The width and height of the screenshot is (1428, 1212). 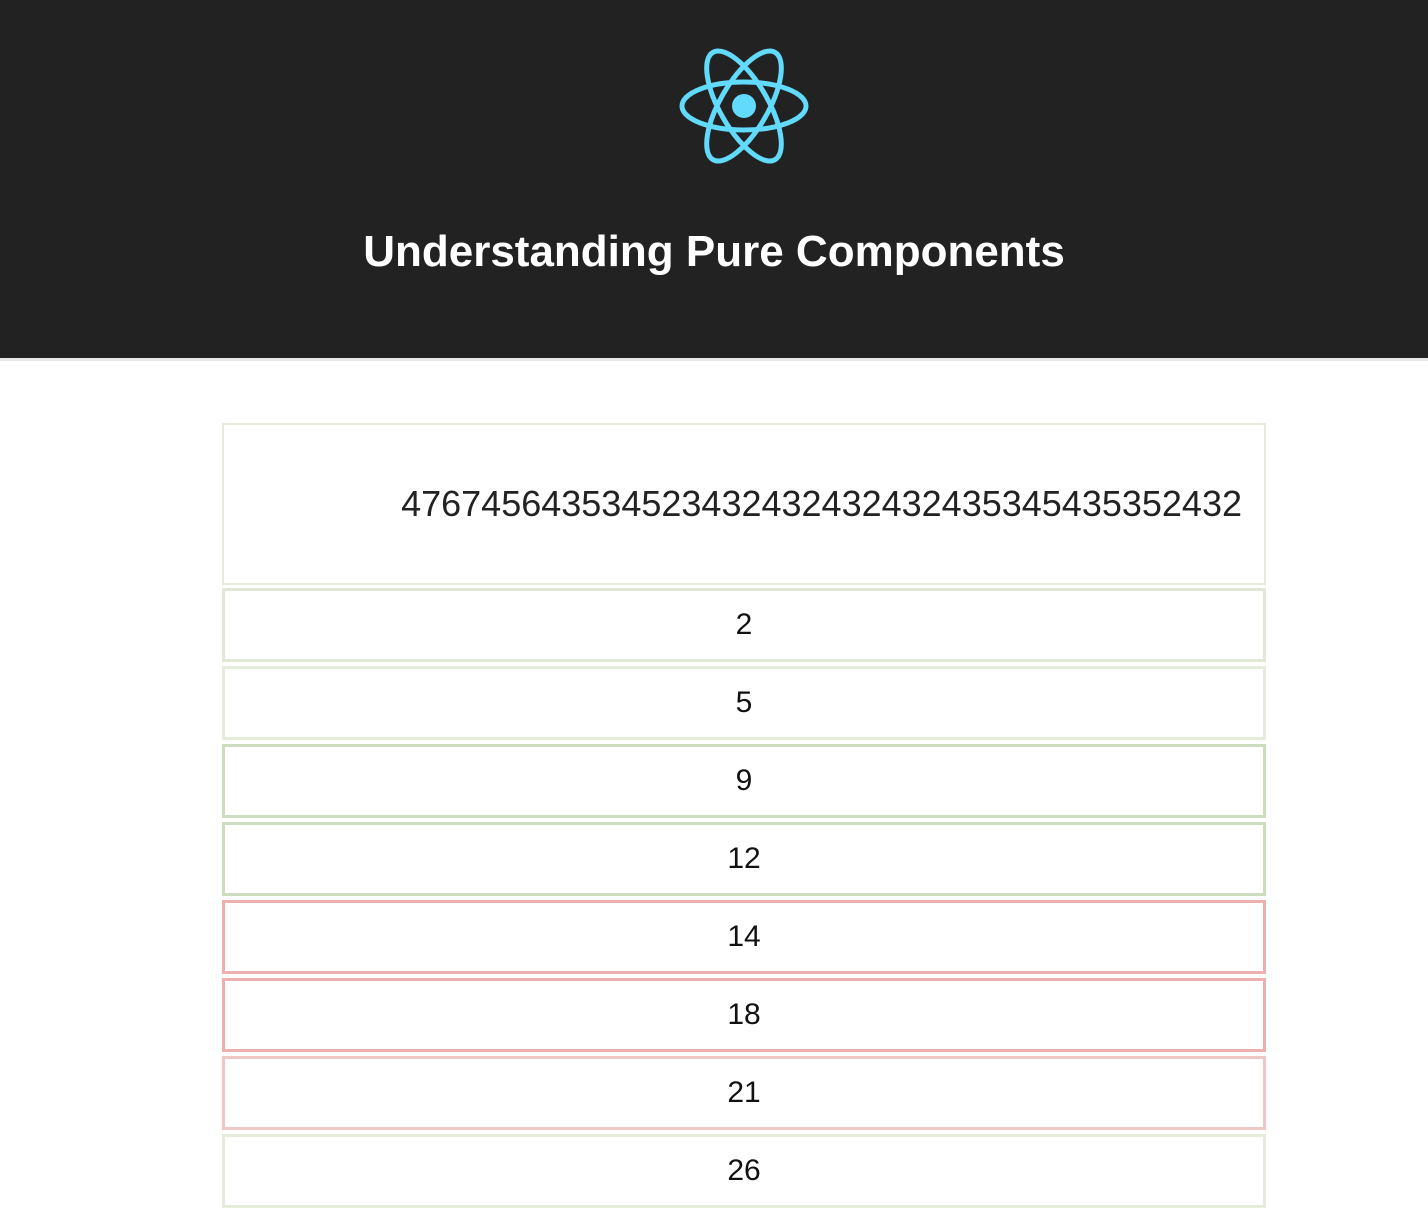 I want to click on number-input-container, so click(x=744, y=504).